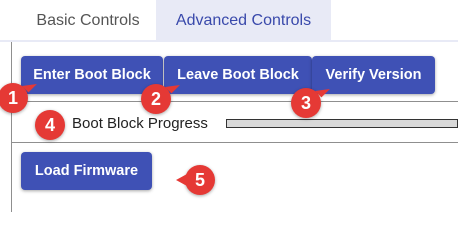  Describe the element at coordinates (238, 75) in the screenshot. I see `leave-boot-block-button: Leave Boot Block` at that location.